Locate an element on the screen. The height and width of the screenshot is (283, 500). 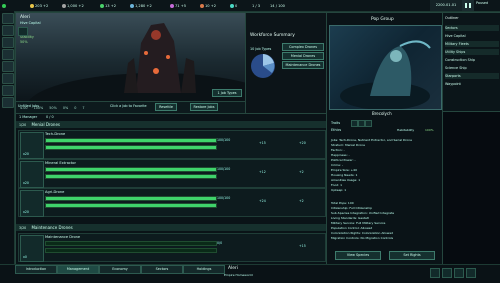
species-line: Food: 1 is located at coordinates (337, 185).